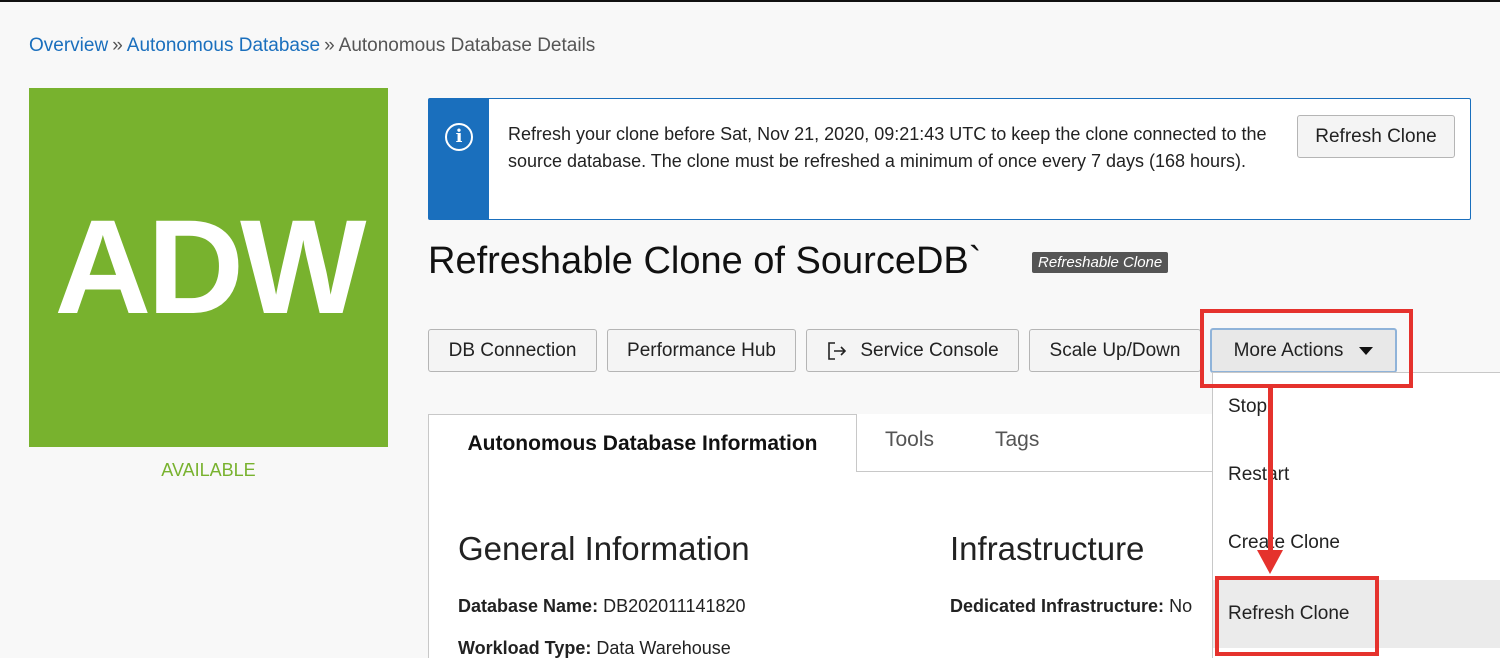  What do you see at coordinates (642, 443) in the screenshot?
I see `tab-autonomous-database-information: Autonomous Database Information` at bounding box center [642, 443].